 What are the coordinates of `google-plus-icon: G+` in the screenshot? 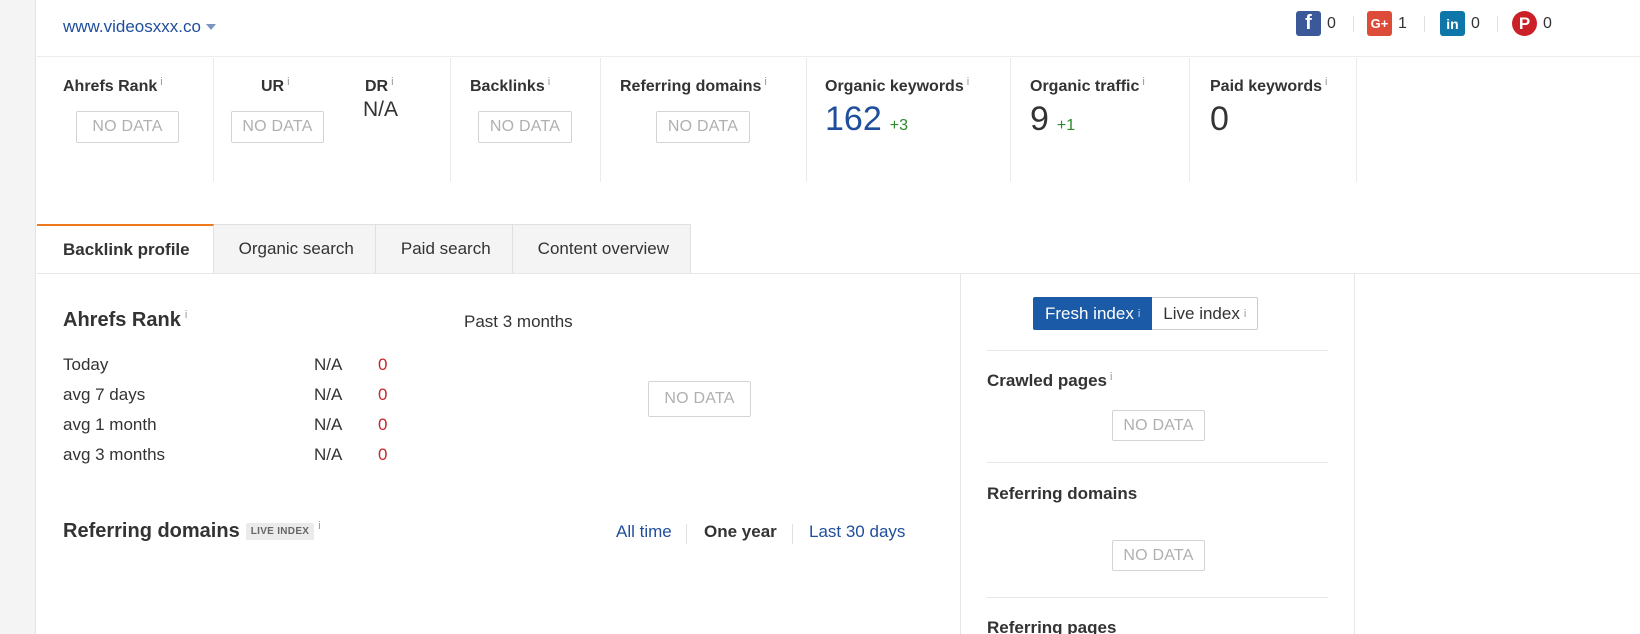 It's located at (1379, 23).